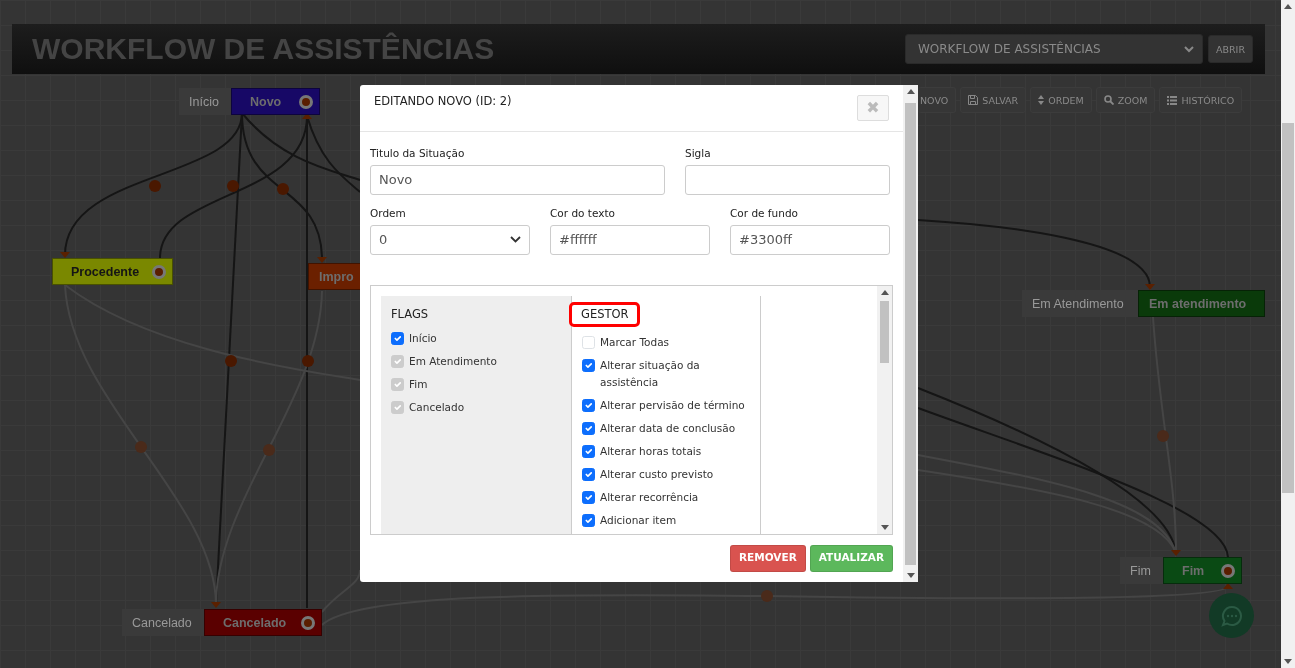  I want to click on node-tag: Início, so click(205, 101).